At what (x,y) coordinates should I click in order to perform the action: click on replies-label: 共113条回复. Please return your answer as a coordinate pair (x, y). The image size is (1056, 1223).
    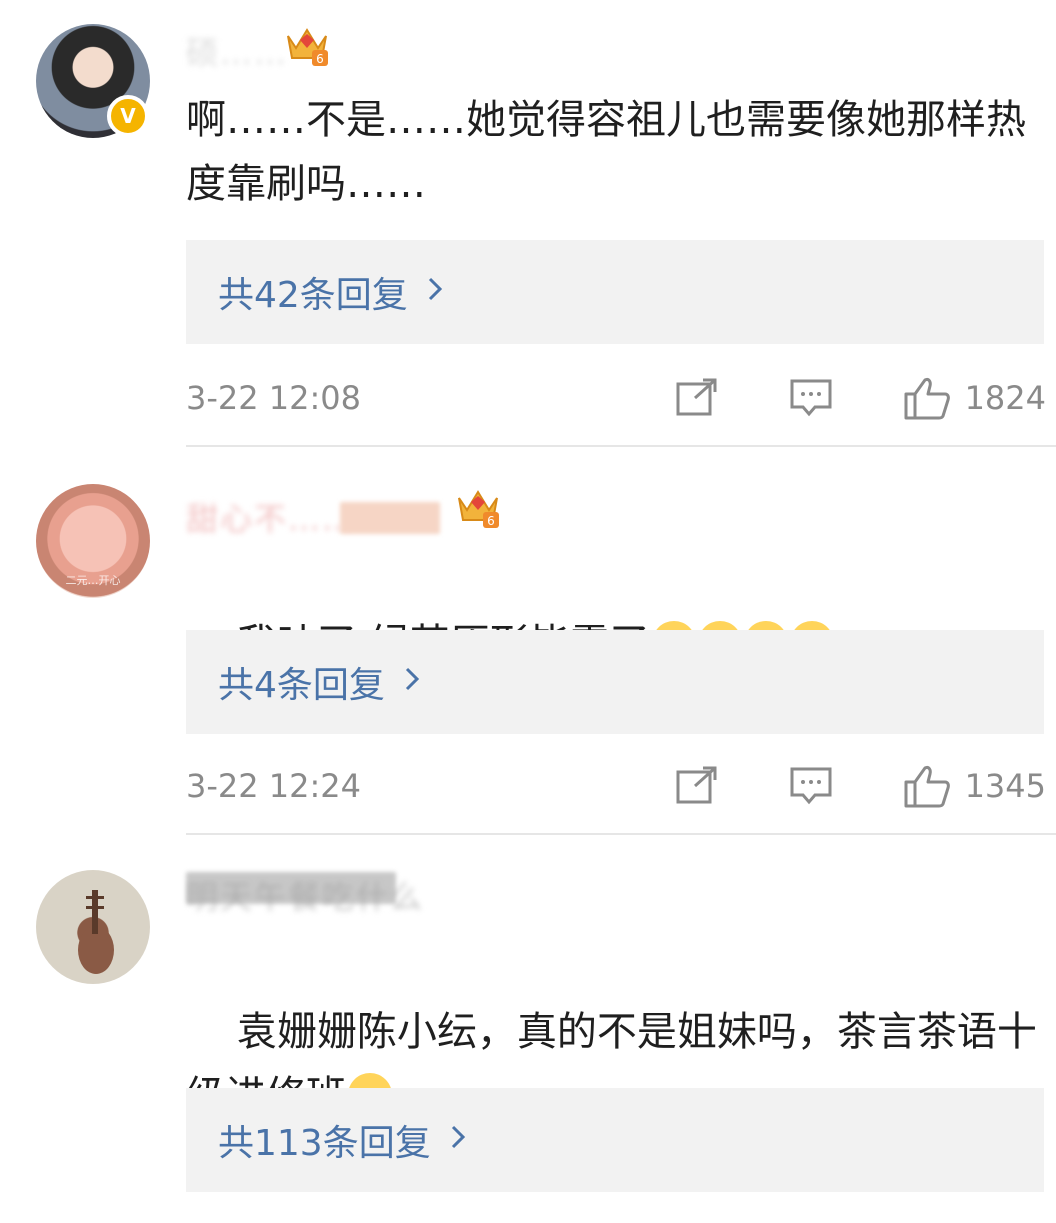
    Looking at the image, I should click on (324, 1143).